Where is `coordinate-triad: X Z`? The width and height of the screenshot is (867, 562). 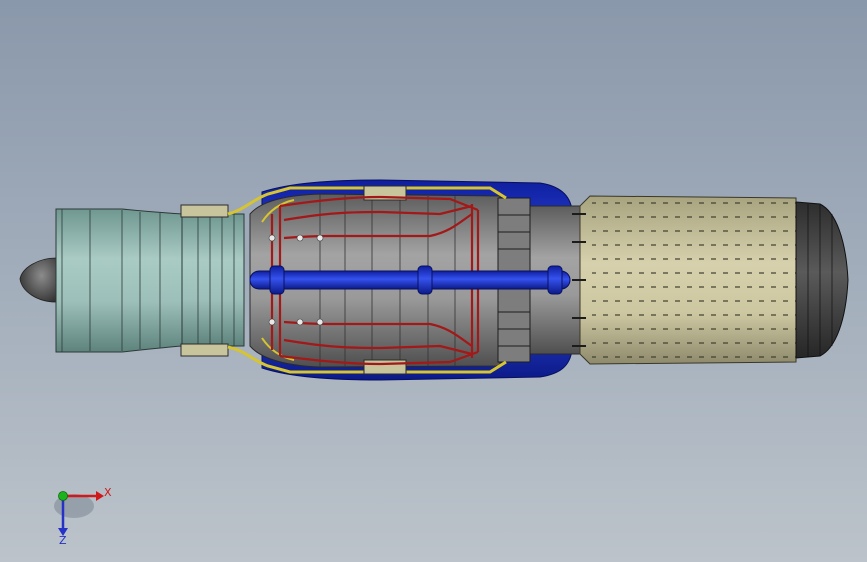 coordinate-triad: X Z is located at coordinates (83, 516).